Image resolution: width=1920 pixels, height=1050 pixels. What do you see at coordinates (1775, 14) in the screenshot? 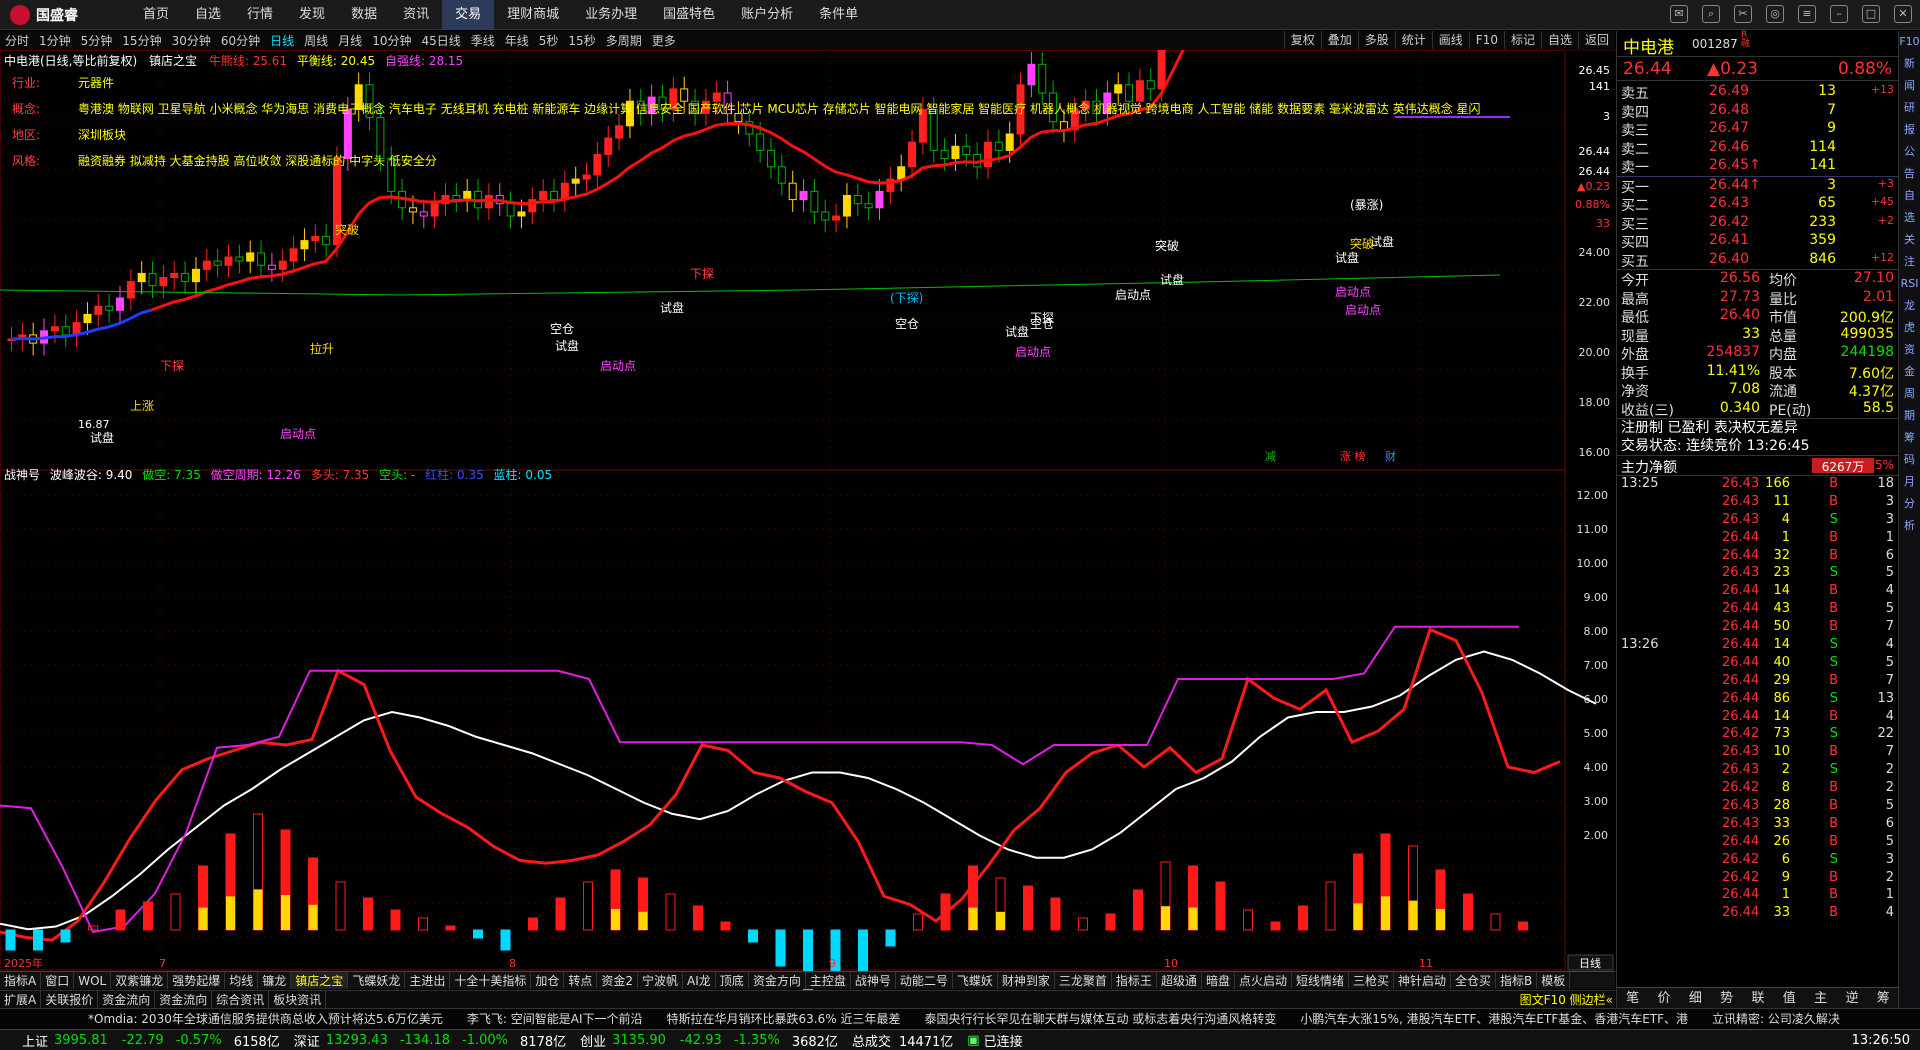
I see `skin-icon: ◎` at bounding box center [1775, 14].